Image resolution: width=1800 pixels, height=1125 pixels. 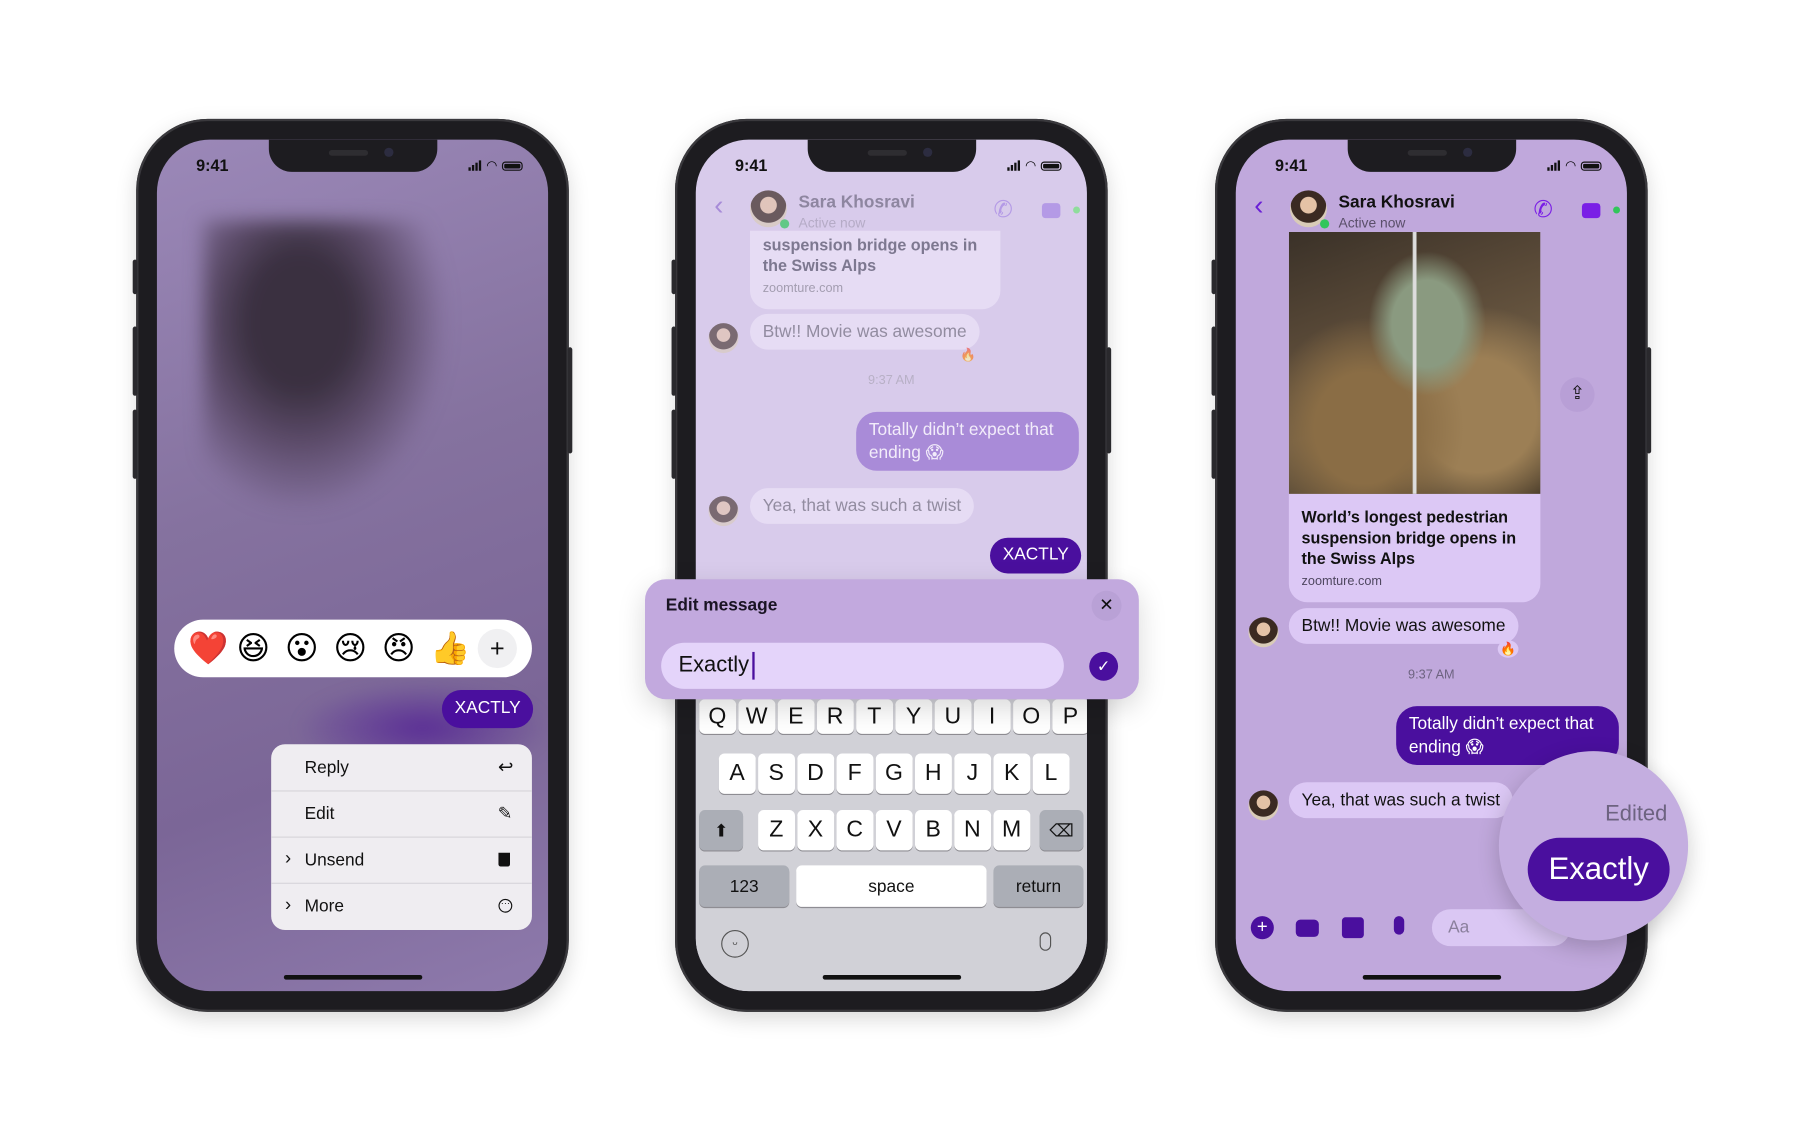 What do you see at coordinates (815, 773) in the screenshot?
I see `key-d: D` at bounding box center [815, 773].